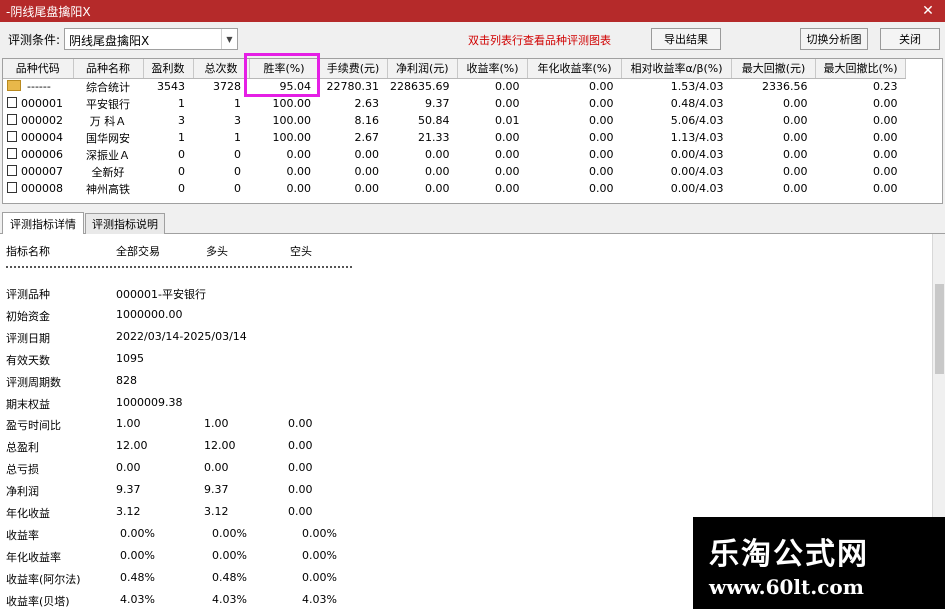 This screenshot has height=609, width=945. What do you see at coordinates (686, 39) in the screenshot?
I see `export-button: 导出结果` at bounding box center [686, 39].